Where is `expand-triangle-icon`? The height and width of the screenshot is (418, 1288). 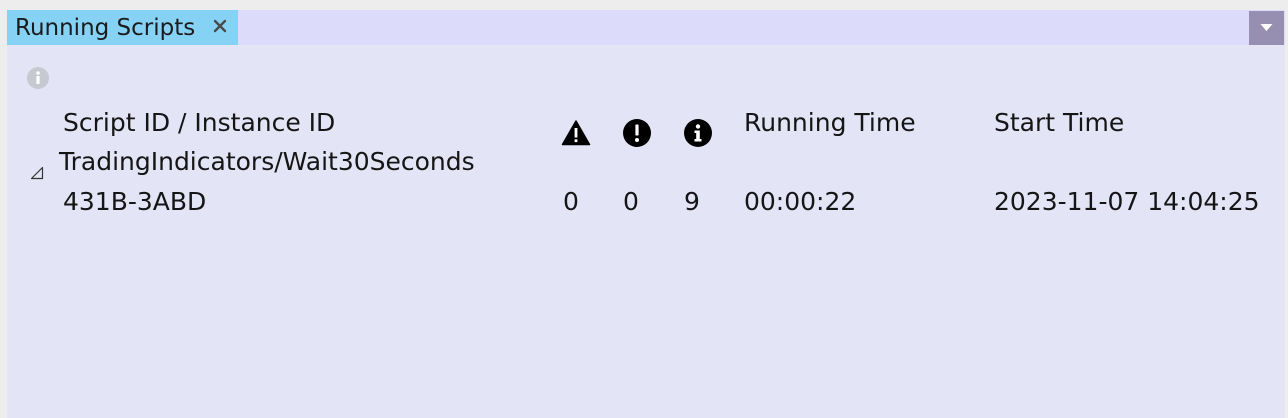
expand-triangle-icon is located at coordinates (37, 173).